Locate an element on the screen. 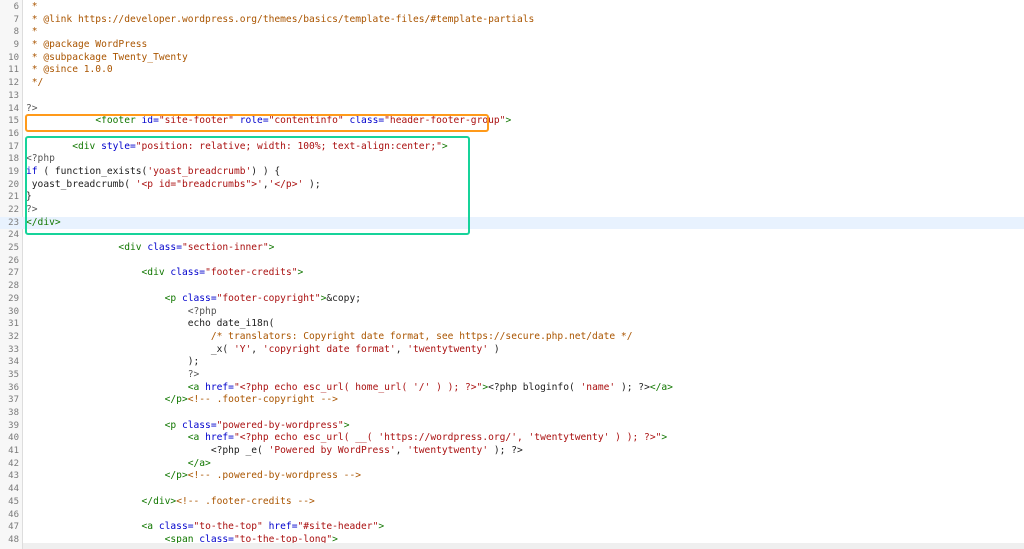 Image resolution: width=1024 pixels, height=549 pixels. code-token: <!-- .footer-credits --> is located at coordinates (245, 501).